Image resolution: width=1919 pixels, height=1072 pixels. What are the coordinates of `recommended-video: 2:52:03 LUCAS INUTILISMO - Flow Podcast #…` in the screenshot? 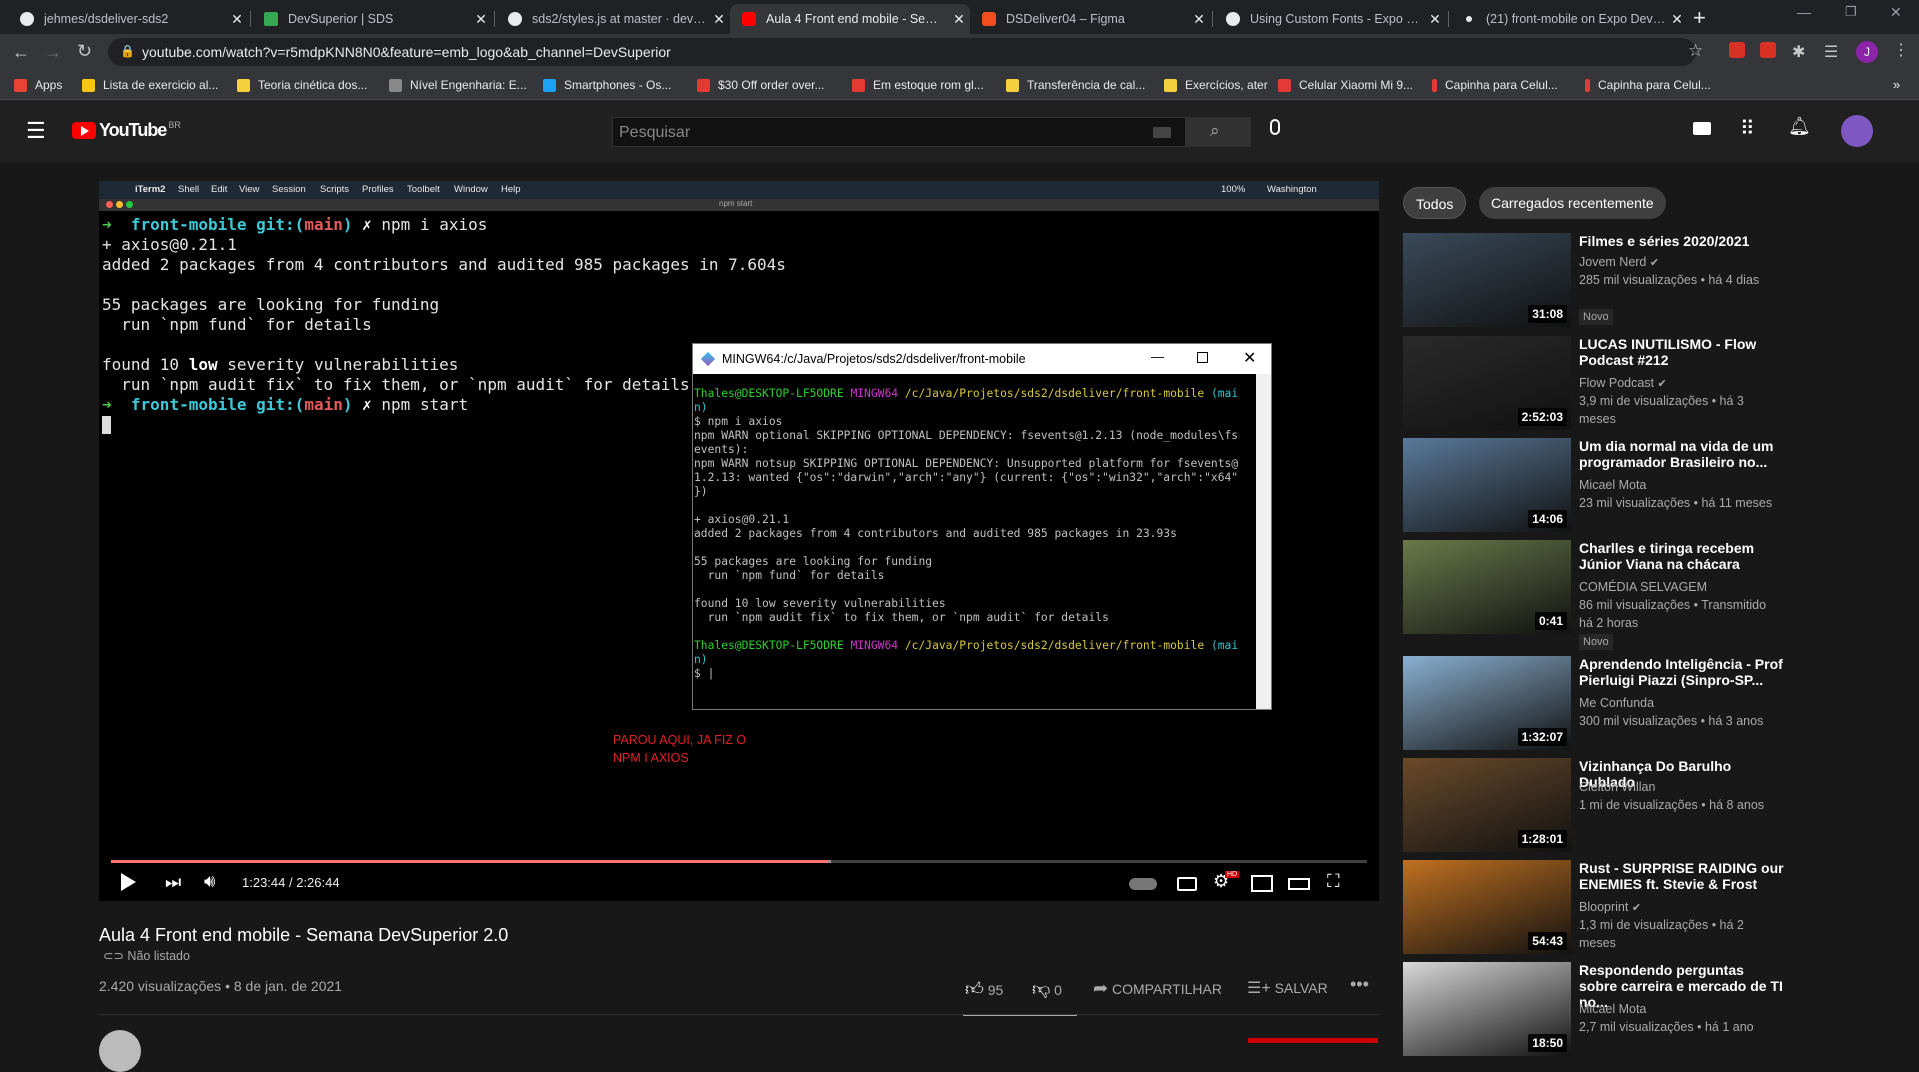 It's located at (1653, 384).